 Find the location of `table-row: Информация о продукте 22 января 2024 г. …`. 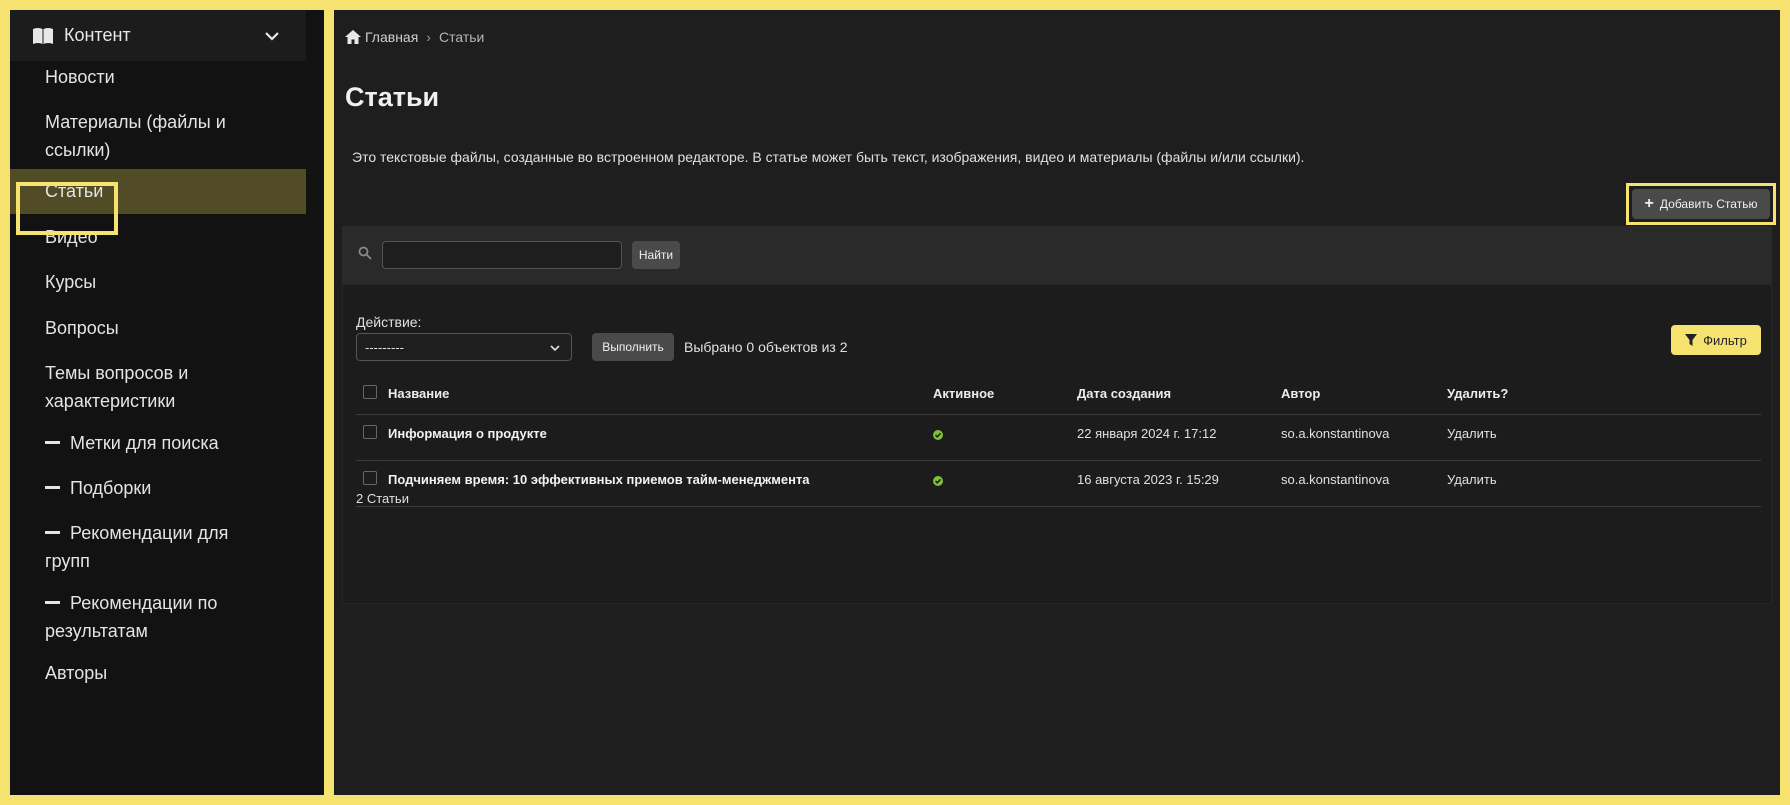

table-row: Информация о продукте 22 января 2024 г. … is located at coordinates (1058, 438).